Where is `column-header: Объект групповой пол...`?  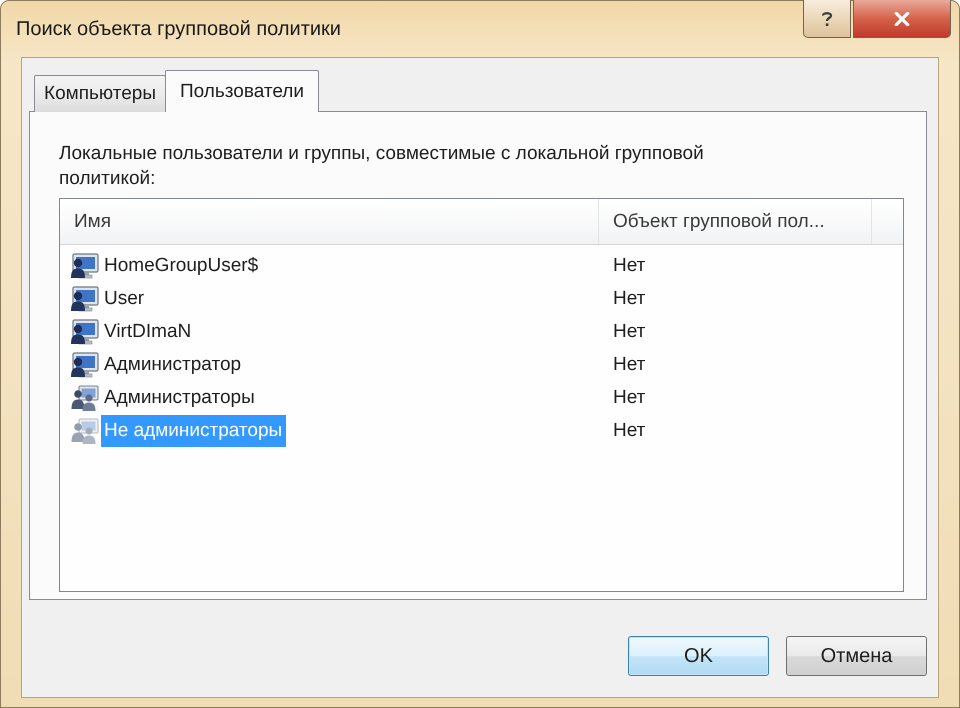
column-header: Объект групповой пол... is located at coordinates (735, 221).